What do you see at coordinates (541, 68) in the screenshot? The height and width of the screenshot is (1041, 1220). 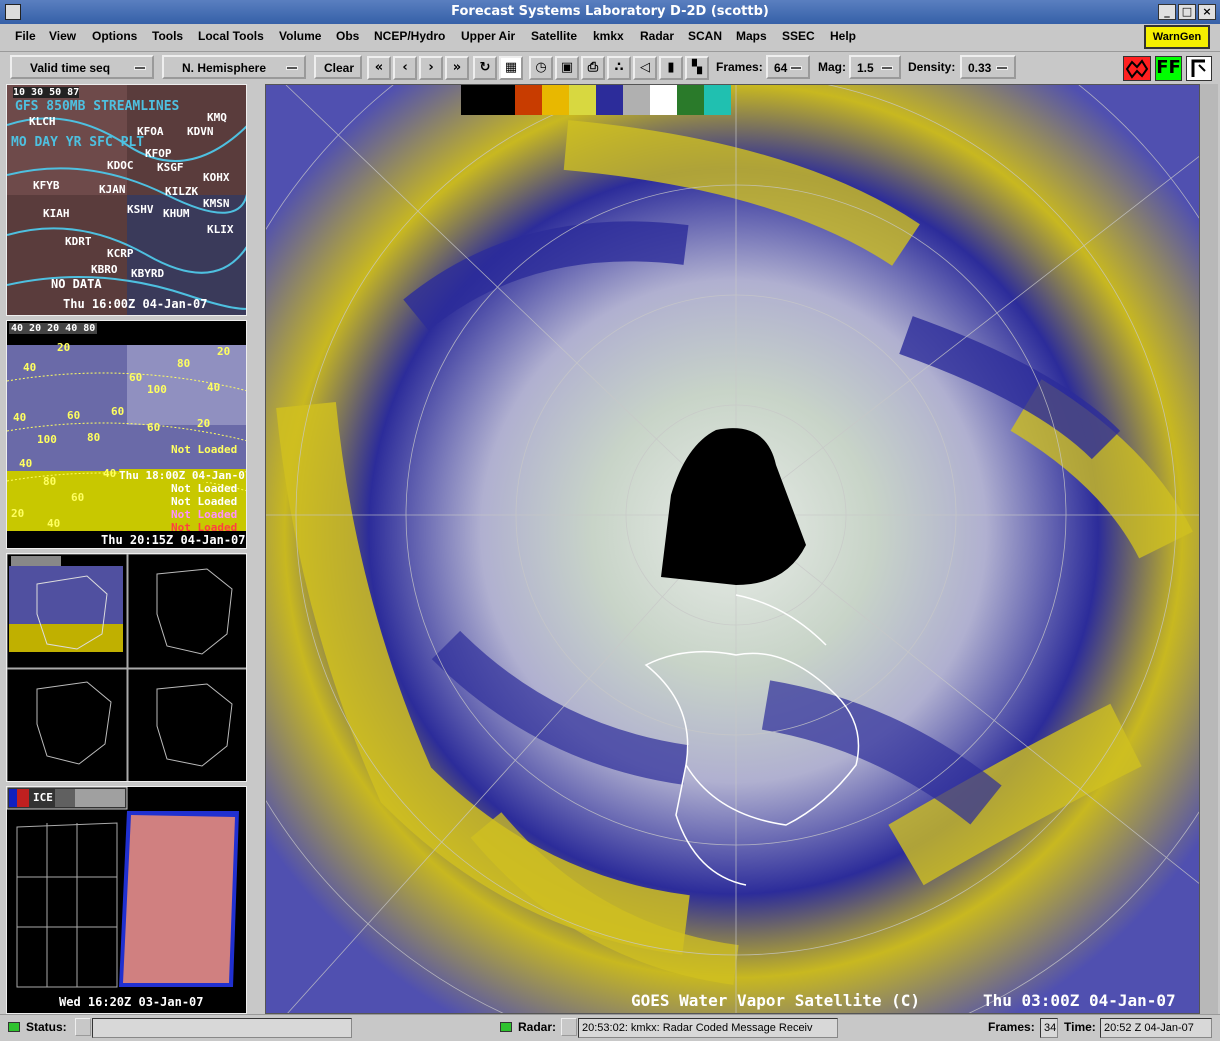 I see `clock-icon: ◷` at bounding box center [541, 68].